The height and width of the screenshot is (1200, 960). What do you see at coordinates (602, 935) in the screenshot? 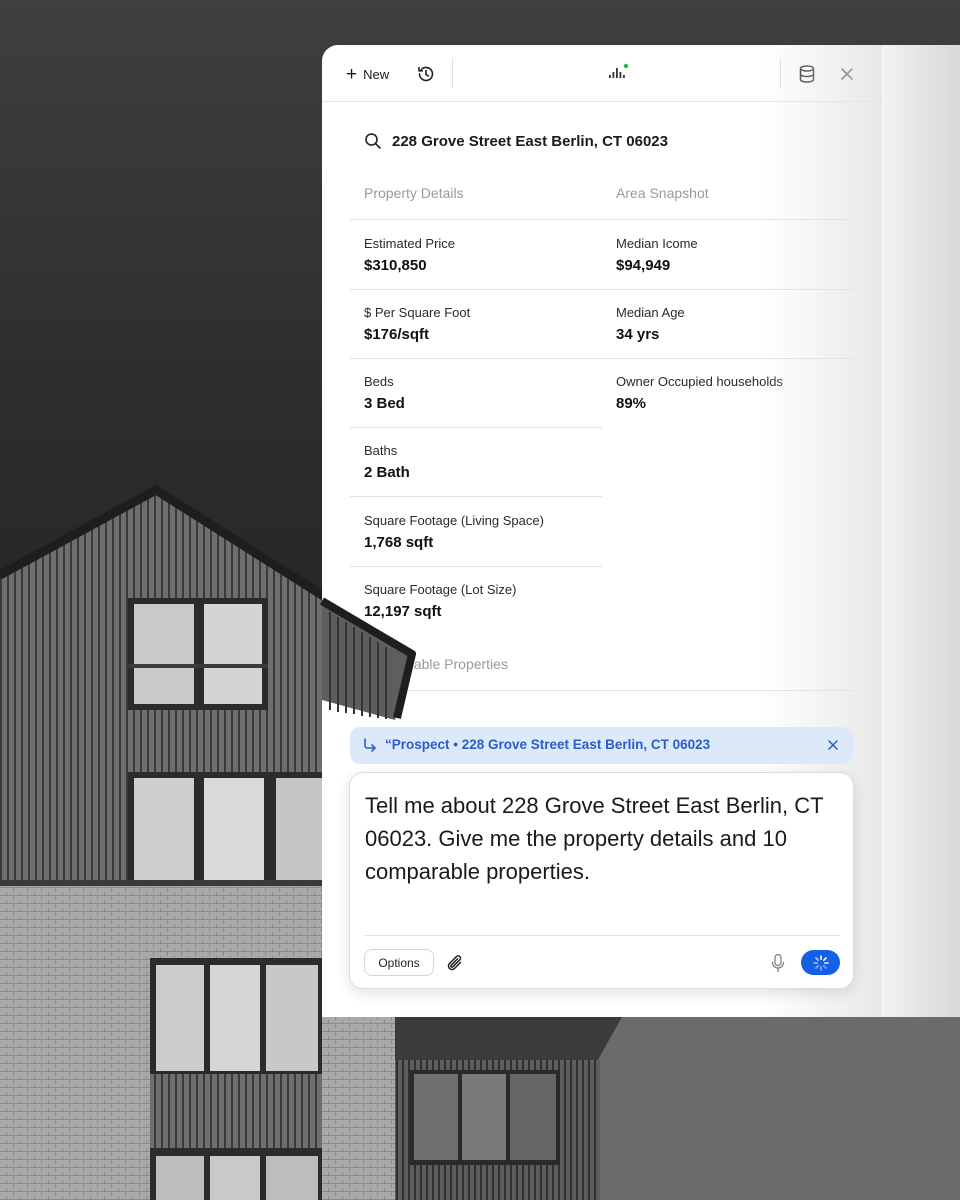
I see `composer-divider` at bounding box center [602, 935].